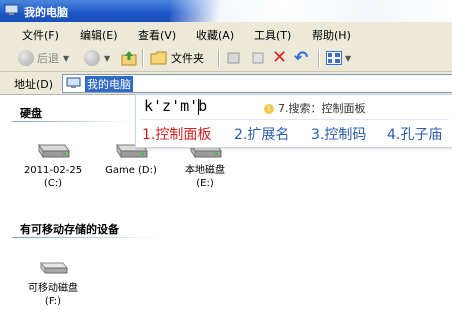 The image size is (452, 319). I want to click on folder-icon, so click(158, 58).